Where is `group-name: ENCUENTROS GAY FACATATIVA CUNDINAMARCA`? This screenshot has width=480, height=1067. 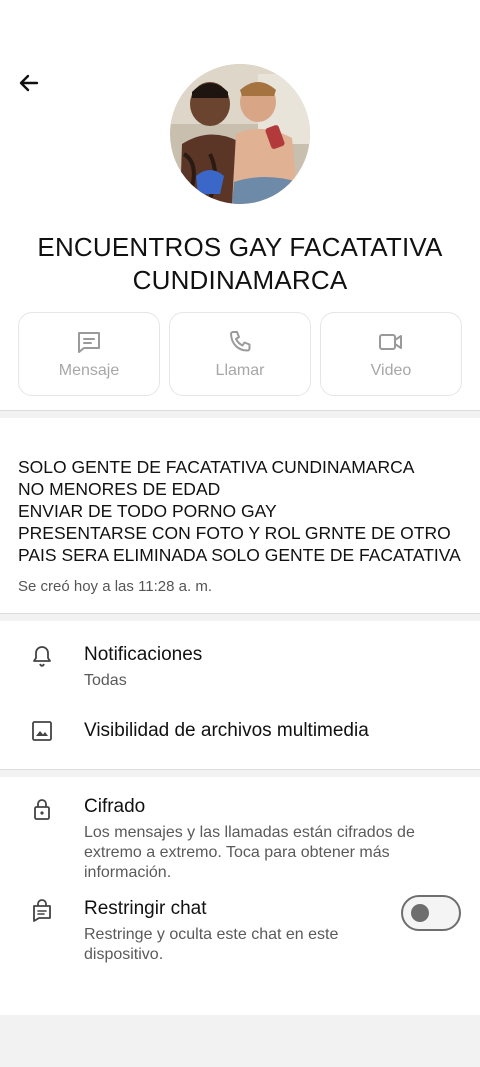 group-name: ENCUENTROS GAY FACATATIVA CUNDINAMARCA is located at coordinates (240, 264).